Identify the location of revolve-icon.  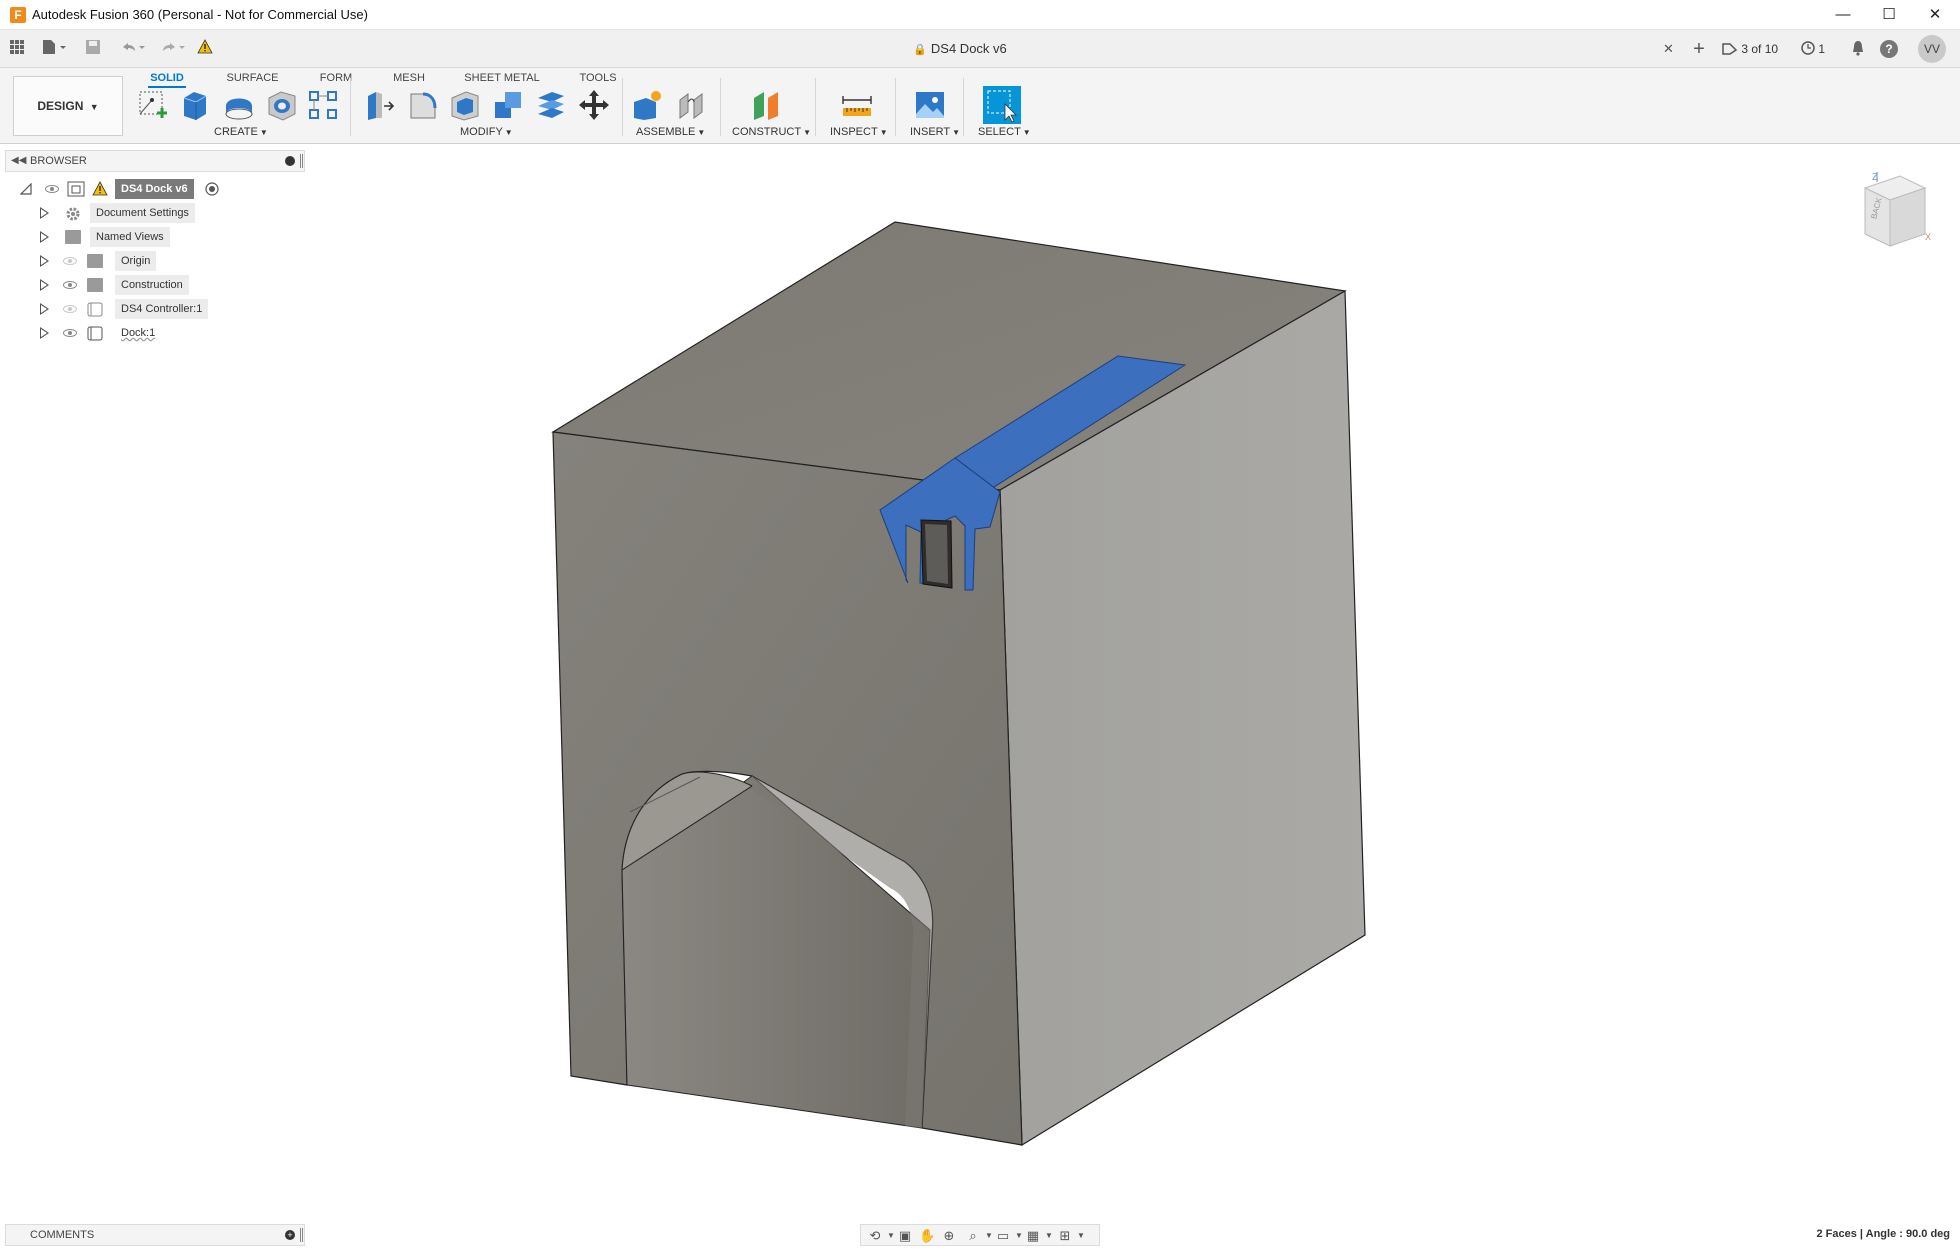
(239, 105).